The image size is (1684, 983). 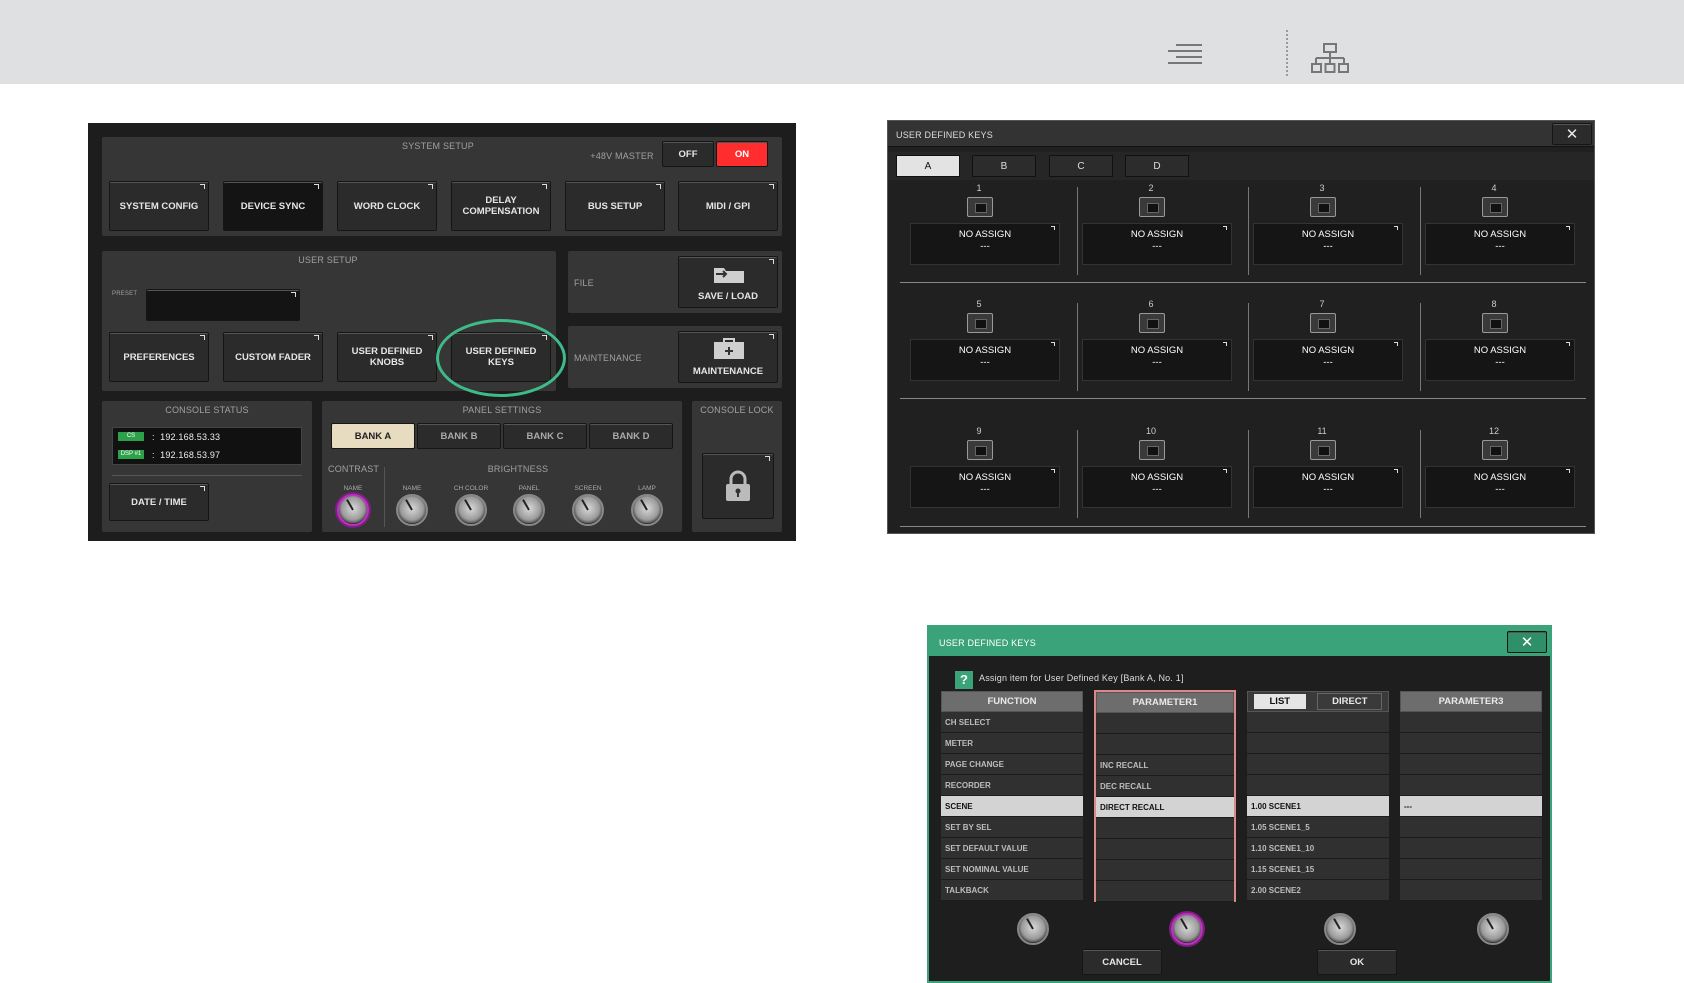 What do you see at coordinates (631, 436) in the screenshot?
I see `bank-d-button: BANK D` at bounding box center [631, 436].